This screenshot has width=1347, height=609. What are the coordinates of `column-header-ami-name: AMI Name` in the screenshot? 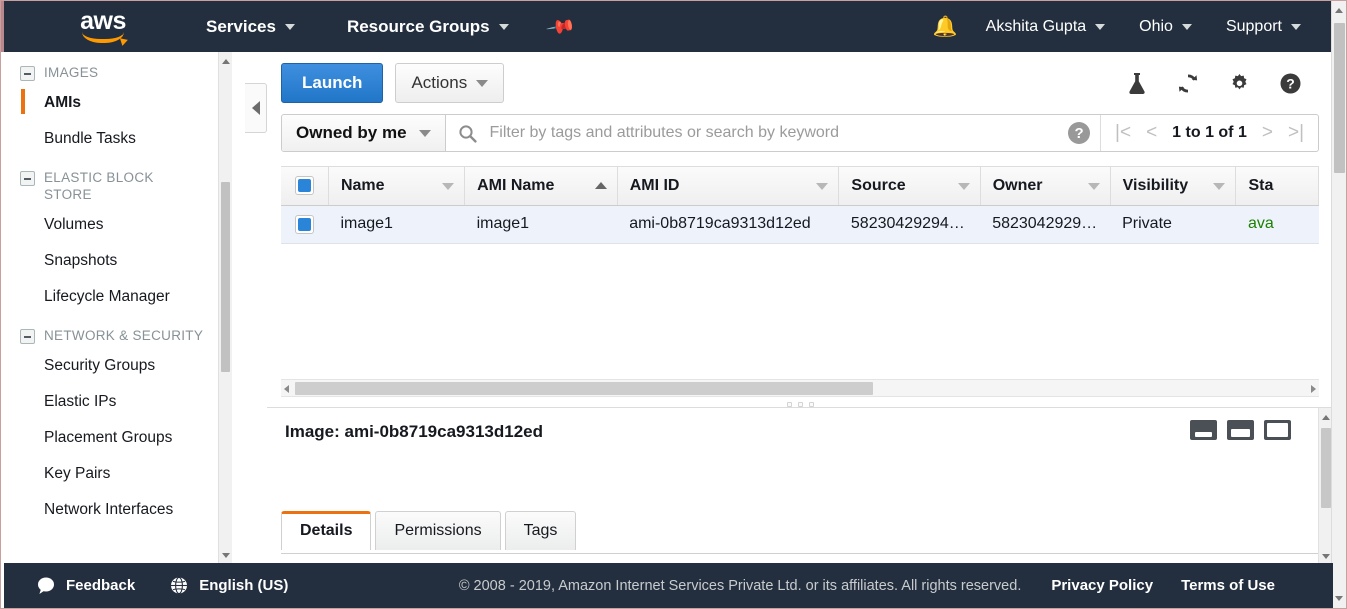 It's located at (541, 186).